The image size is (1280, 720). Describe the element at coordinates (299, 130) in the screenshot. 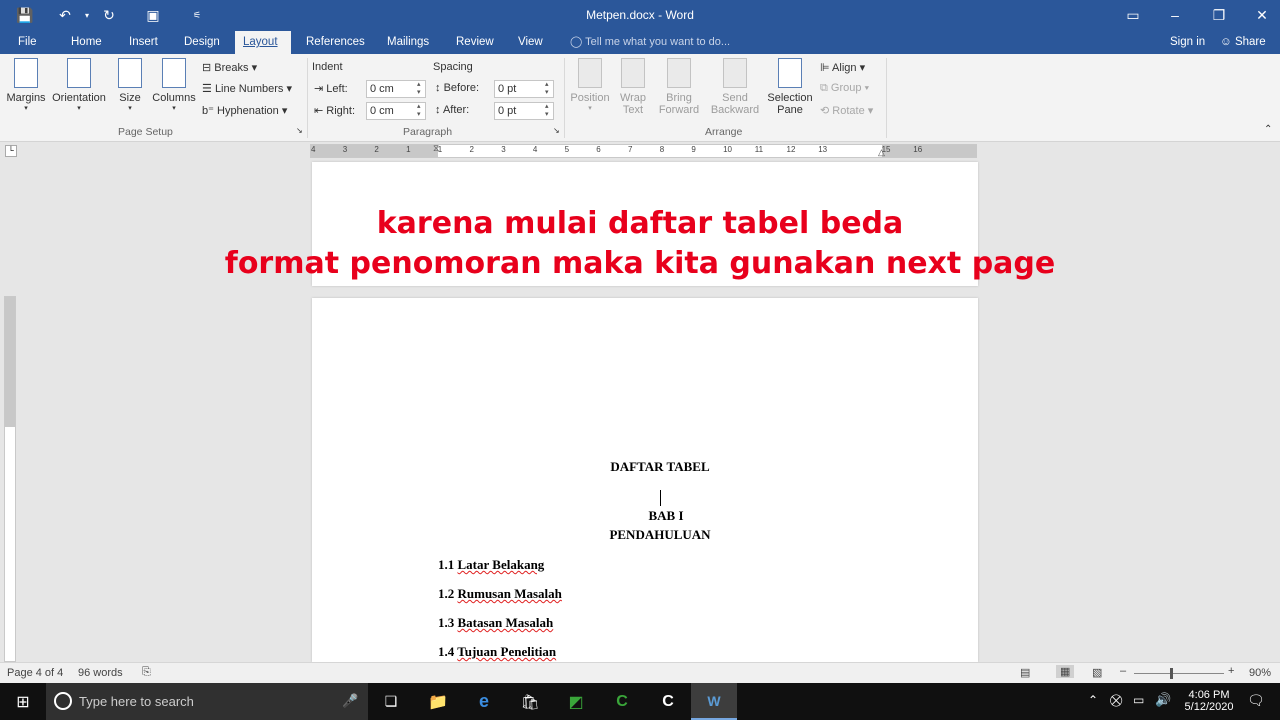

I see `page-setup-launcher-icon: ↘` at that location.